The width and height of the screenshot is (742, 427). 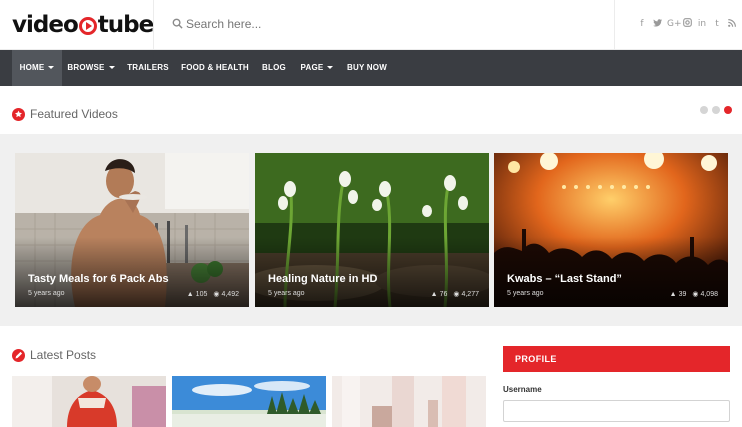 I want to click on video-title: Tasty Meals for 6 Pack Abs, so click(x=98, y=279).